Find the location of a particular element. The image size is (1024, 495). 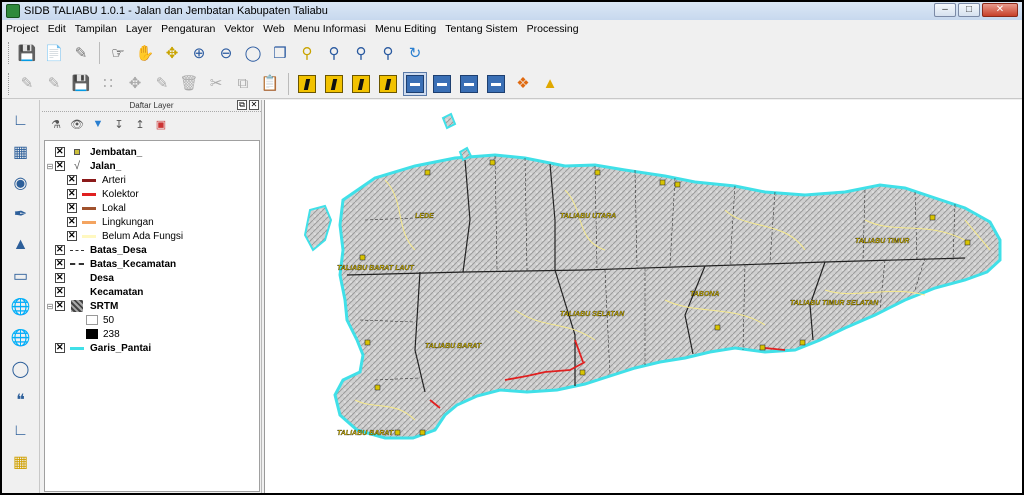

pan-to-selection-button: ✥ is located at coordinates (172, 53).